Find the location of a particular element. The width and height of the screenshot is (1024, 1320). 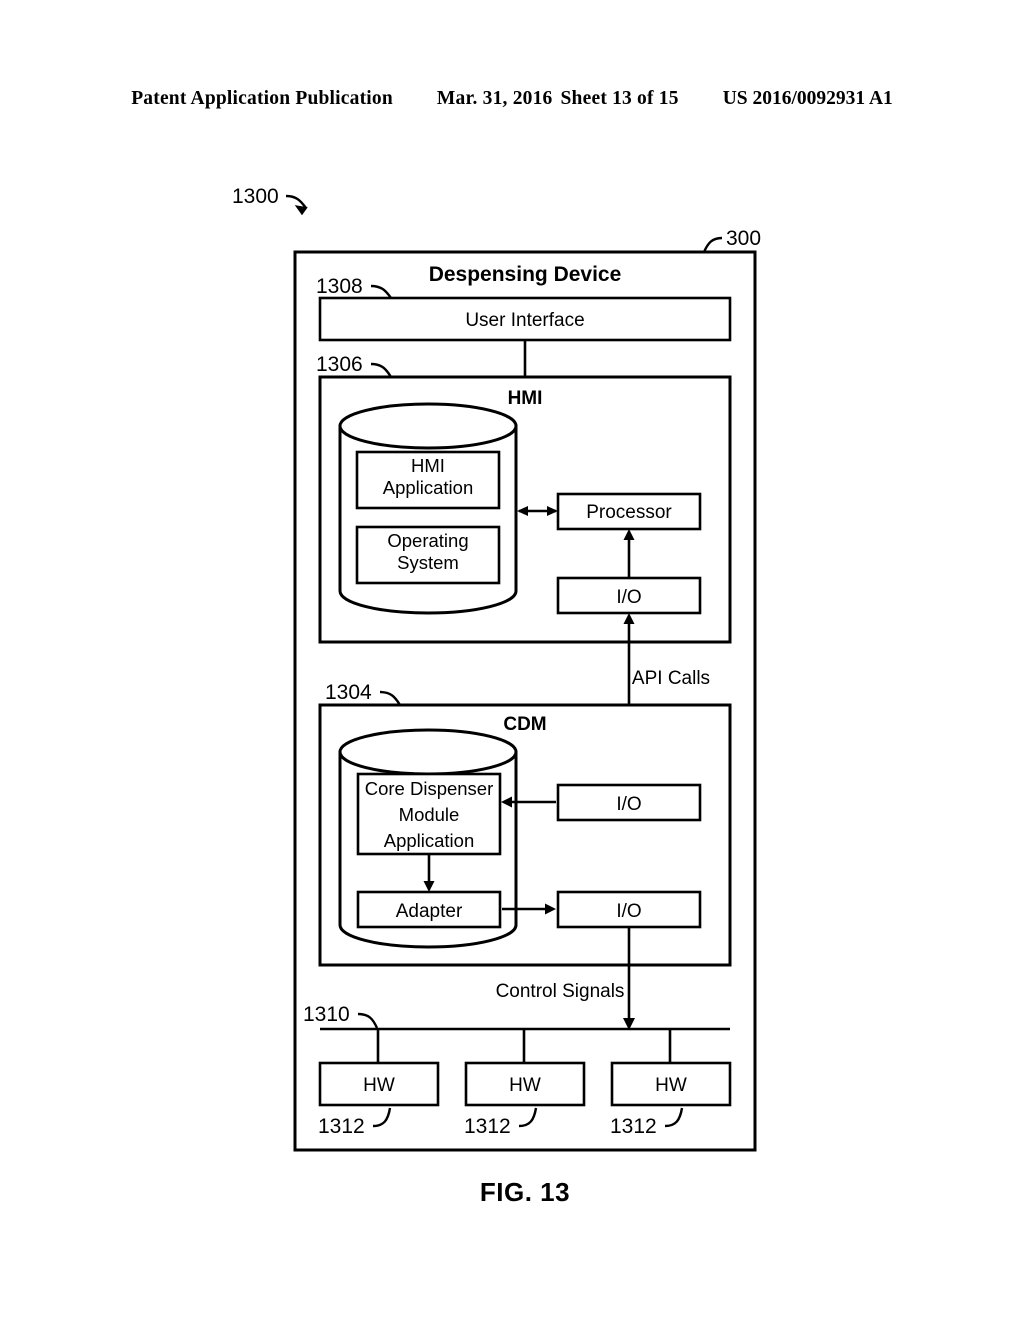

dispensing-device-title: Despensing Device is located at coordinates (525, 274).